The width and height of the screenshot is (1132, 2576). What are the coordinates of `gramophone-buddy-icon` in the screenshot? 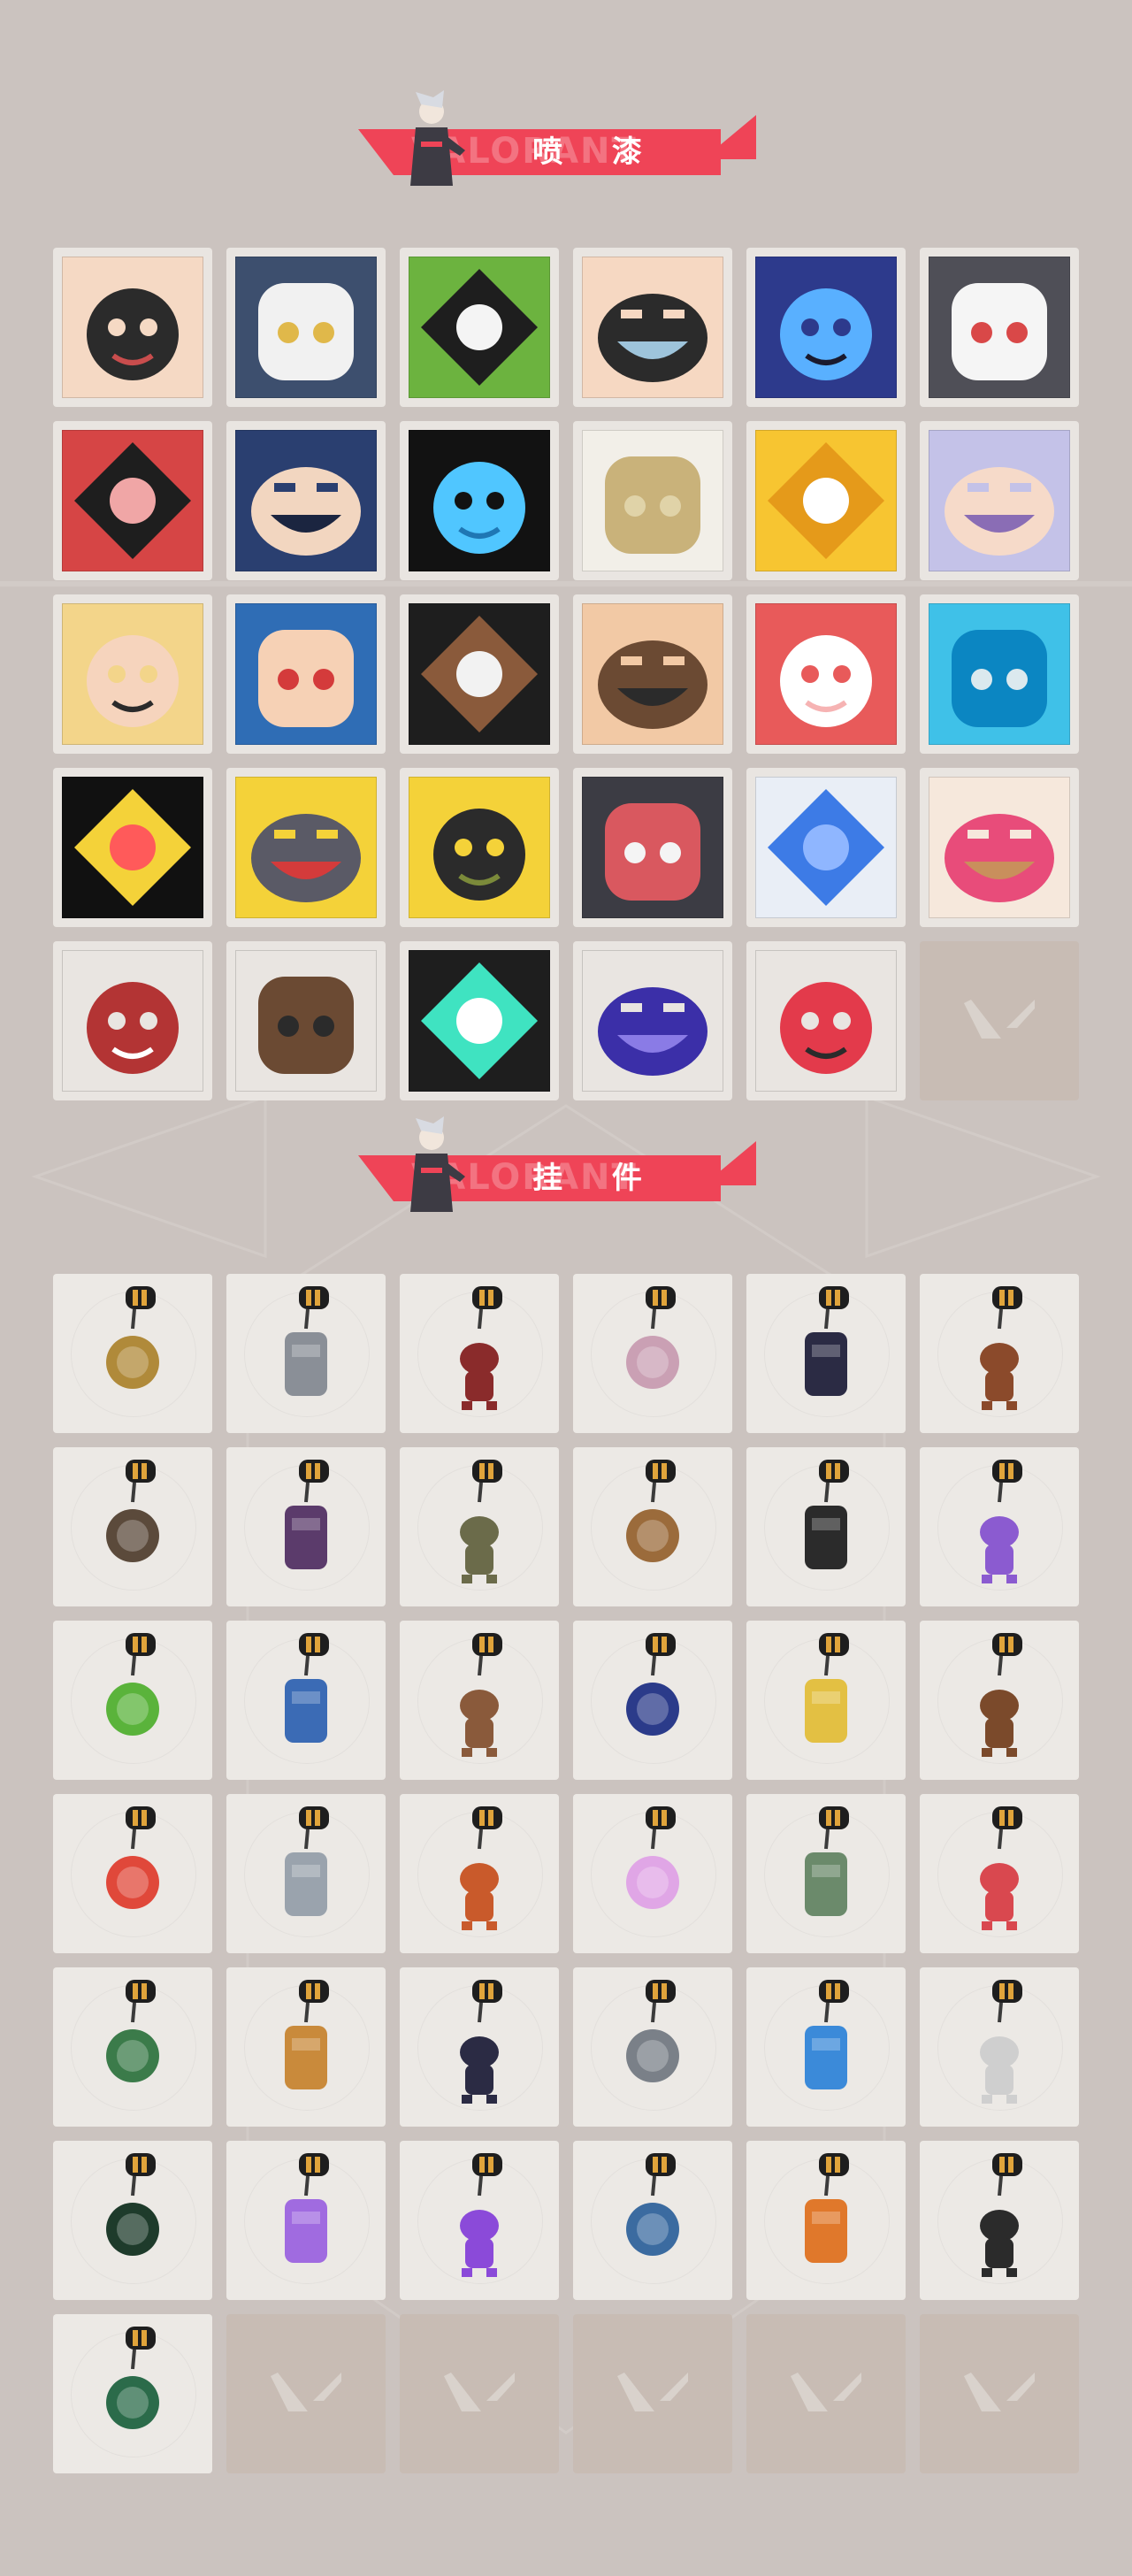 It's located at (827, 1514).